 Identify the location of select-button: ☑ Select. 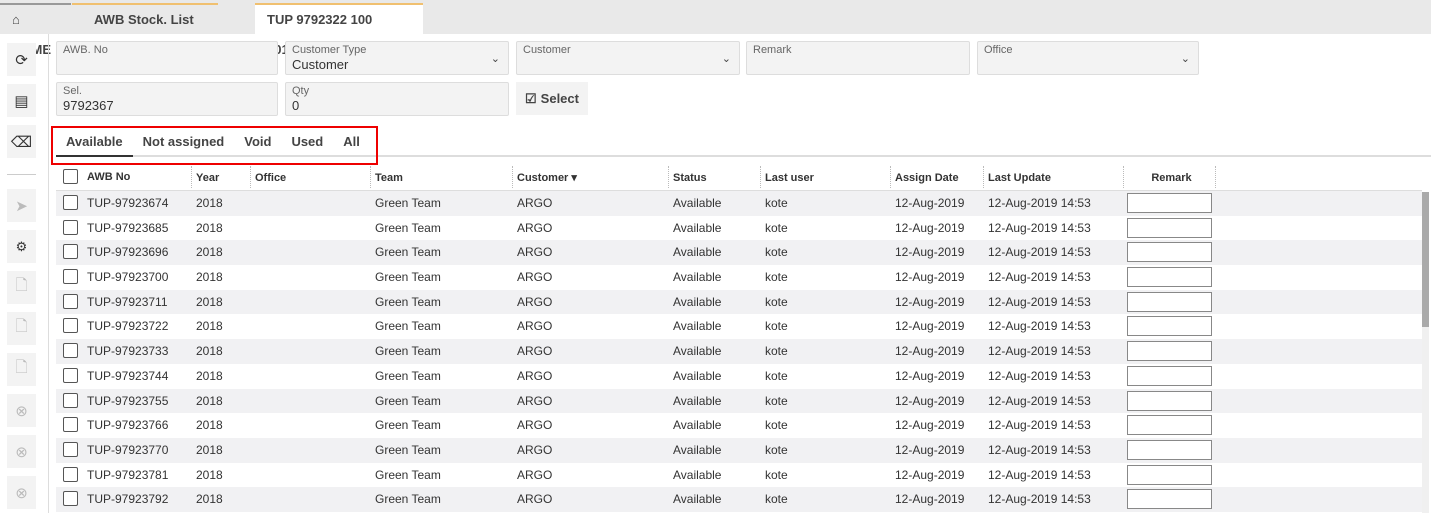
(552, 98).